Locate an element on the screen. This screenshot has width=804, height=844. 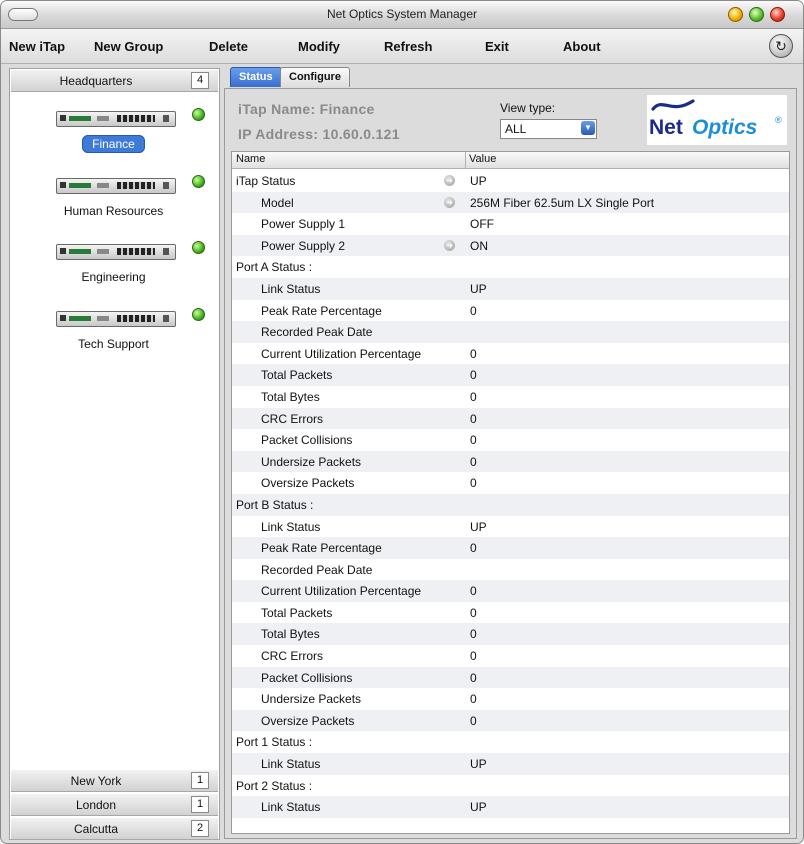
minimize-button is located at coordinates (735, 14).